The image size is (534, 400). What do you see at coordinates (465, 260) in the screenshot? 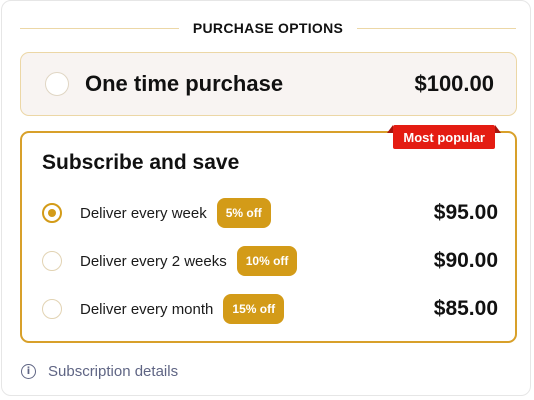
I see `option-price: $90.00` at bounding box center [465, 260].